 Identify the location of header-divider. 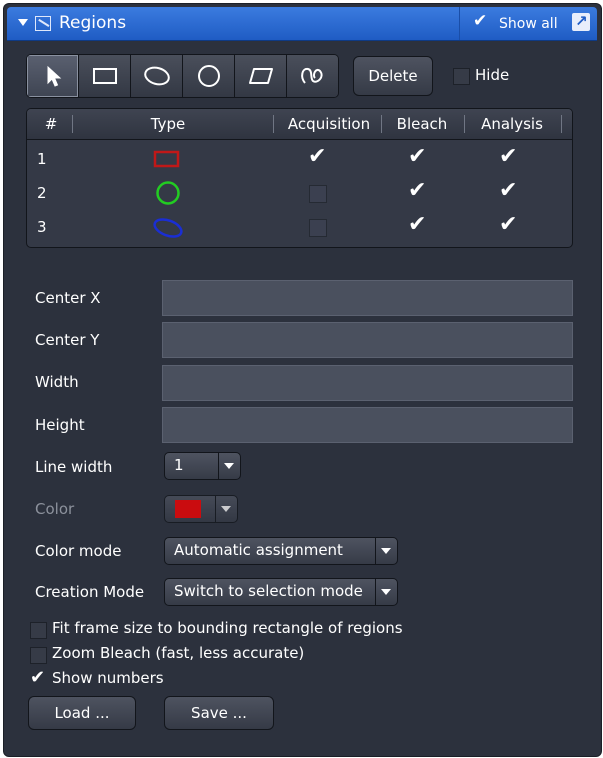
(459, 23).